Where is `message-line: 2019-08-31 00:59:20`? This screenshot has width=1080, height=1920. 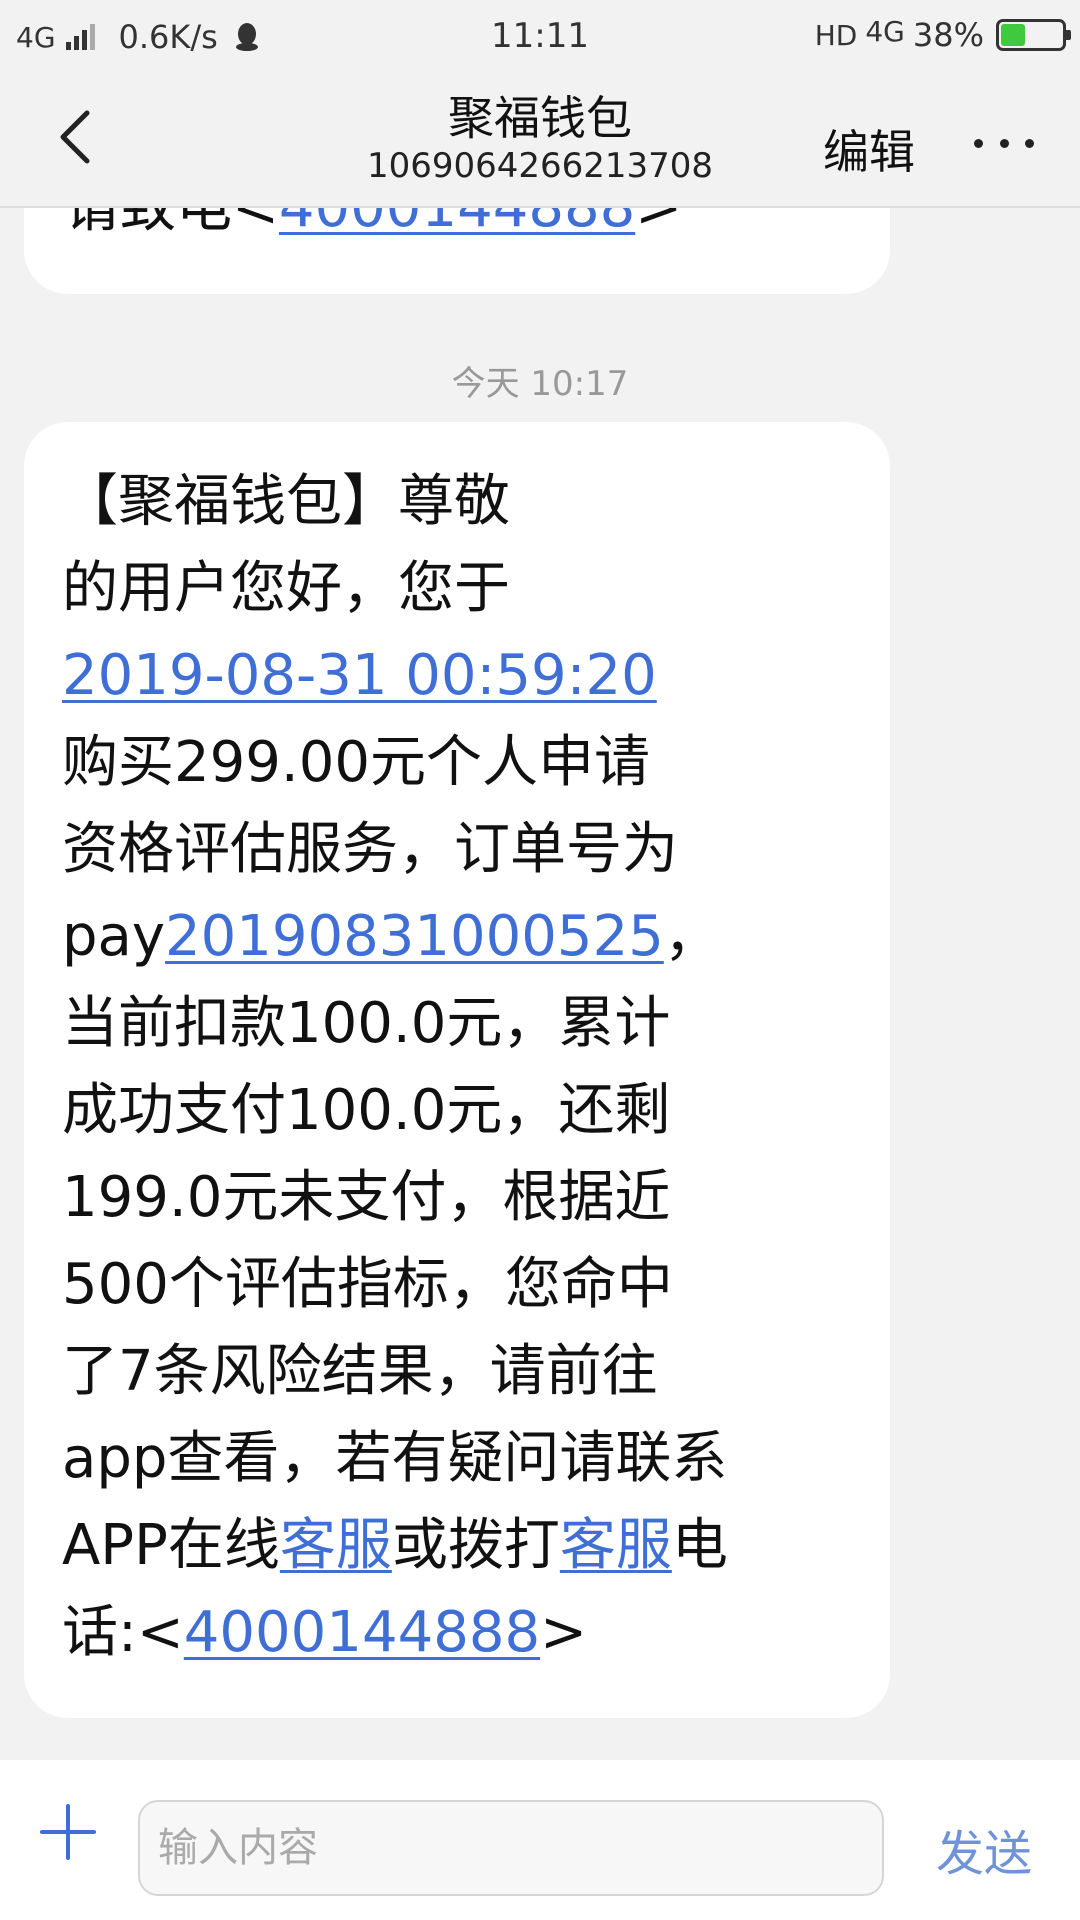
message-line: 2019-08-31 00:59:20 is located at coordinates (460, 675).